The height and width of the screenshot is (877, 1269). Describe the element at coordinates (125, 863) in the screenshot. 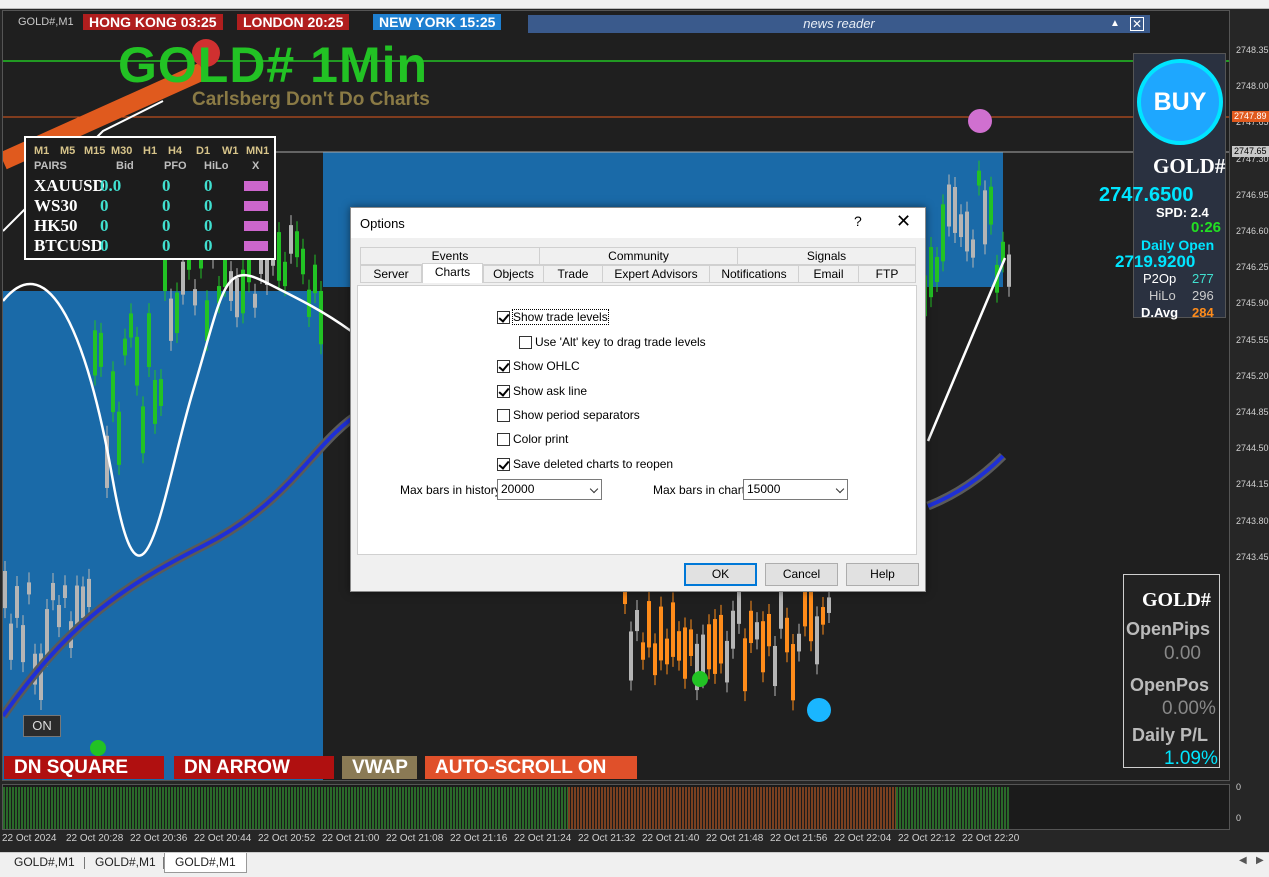

I see `tab-chart-2: GOLD#,M1` at that location.